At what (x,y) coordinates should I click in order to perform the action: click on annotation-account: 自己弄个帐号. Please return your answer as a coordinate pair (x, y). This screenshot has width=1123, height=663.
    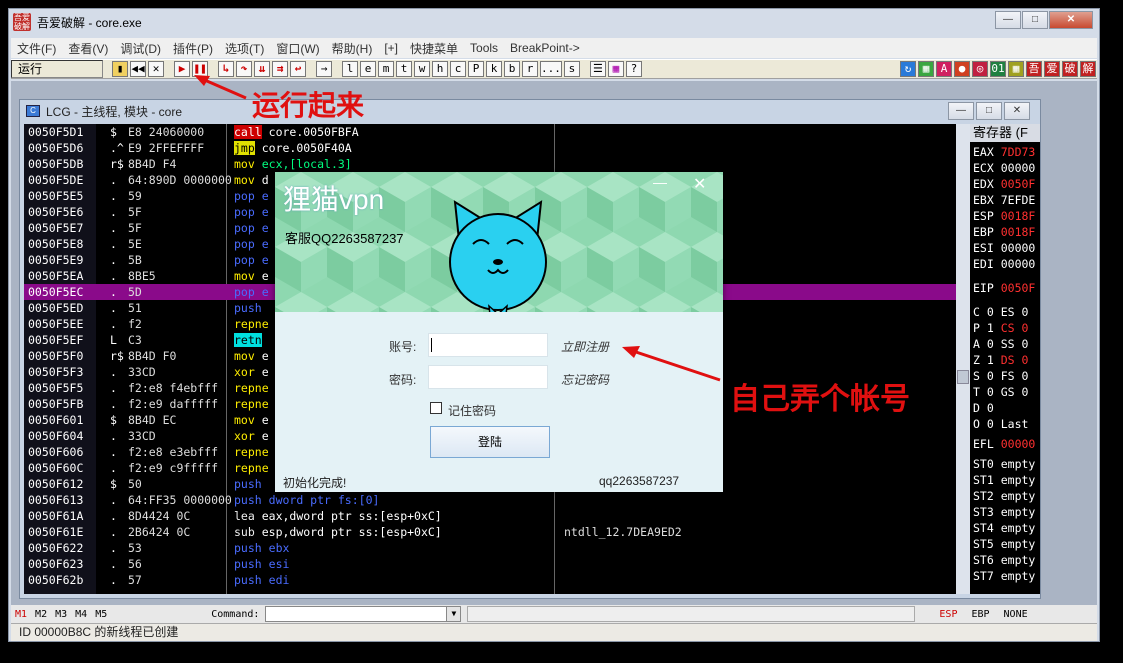
    Looking at the image, I should click on (820, 399).